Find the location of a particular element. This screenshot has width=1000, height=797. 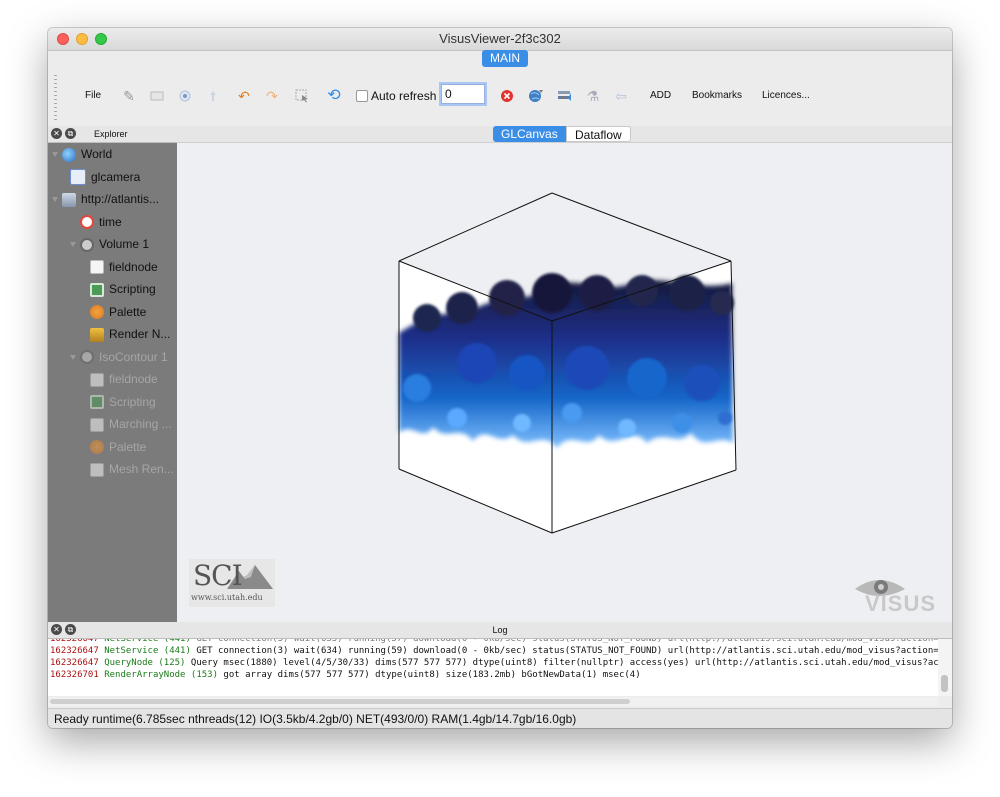

bookmarks-button: Bookmarks is located at coordinates (717, 96).